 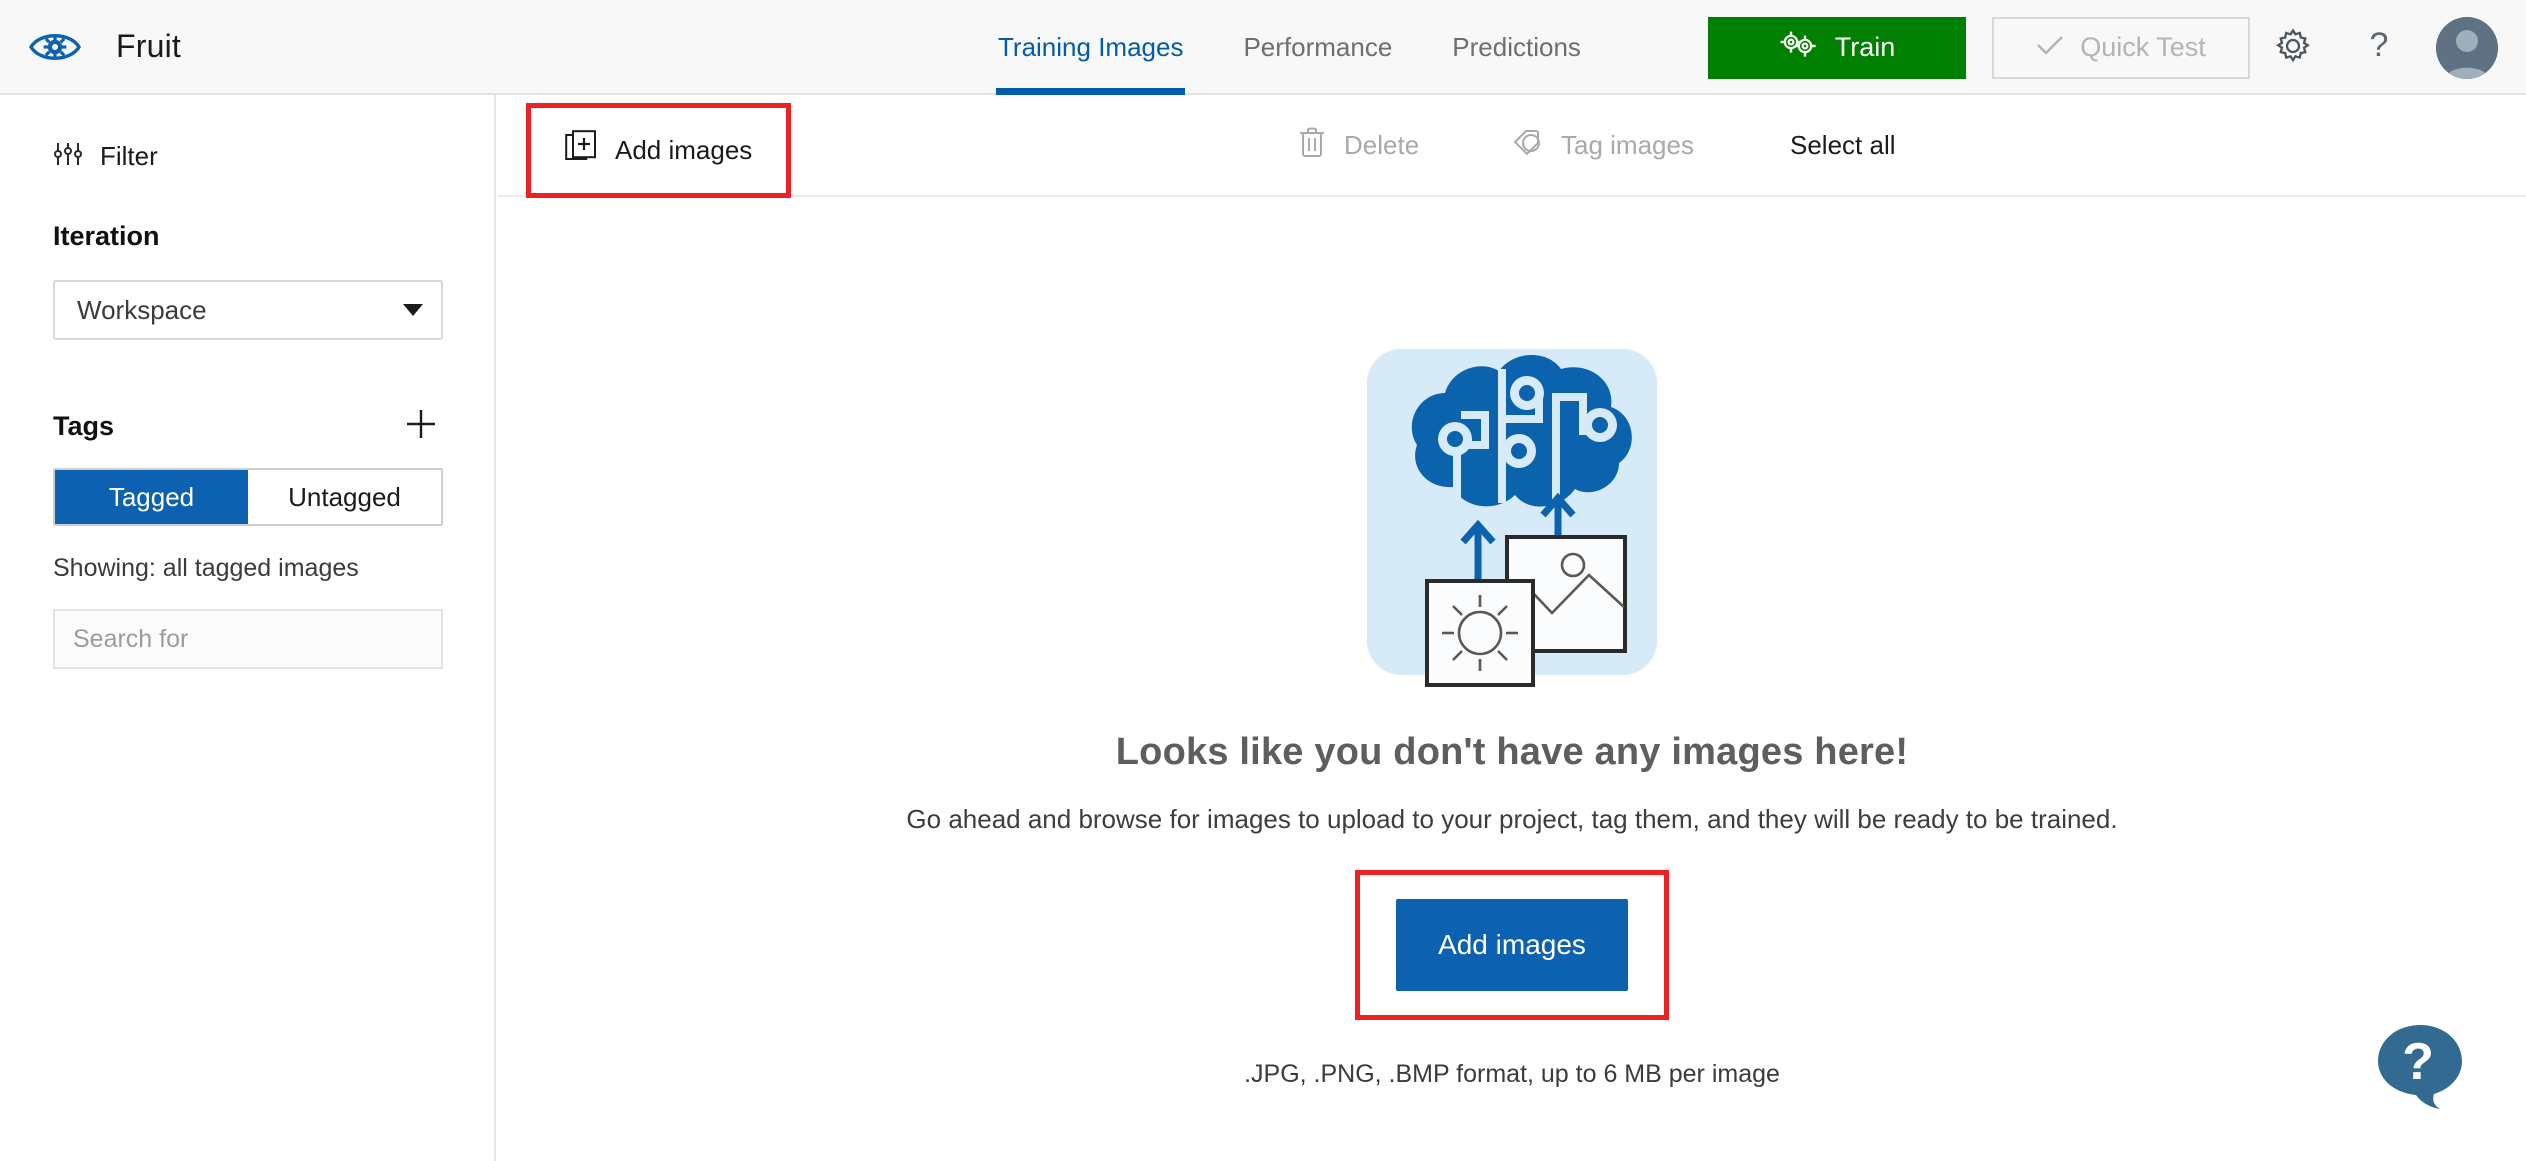 What do you see at coordinates (1798, 47) in the screenshot?
I see `gears-icon` at bounding box center [1798, 47].